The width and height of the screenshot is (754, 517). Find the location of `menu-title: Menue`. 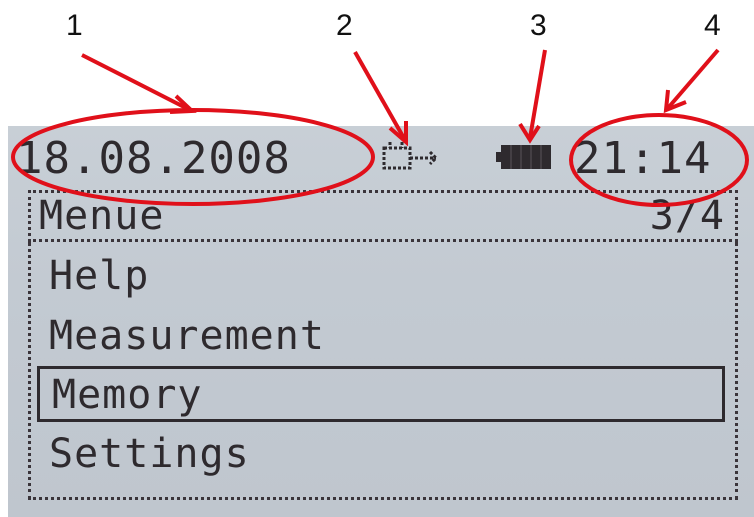

menu-title: Menue is located at coordinates (102, 216).